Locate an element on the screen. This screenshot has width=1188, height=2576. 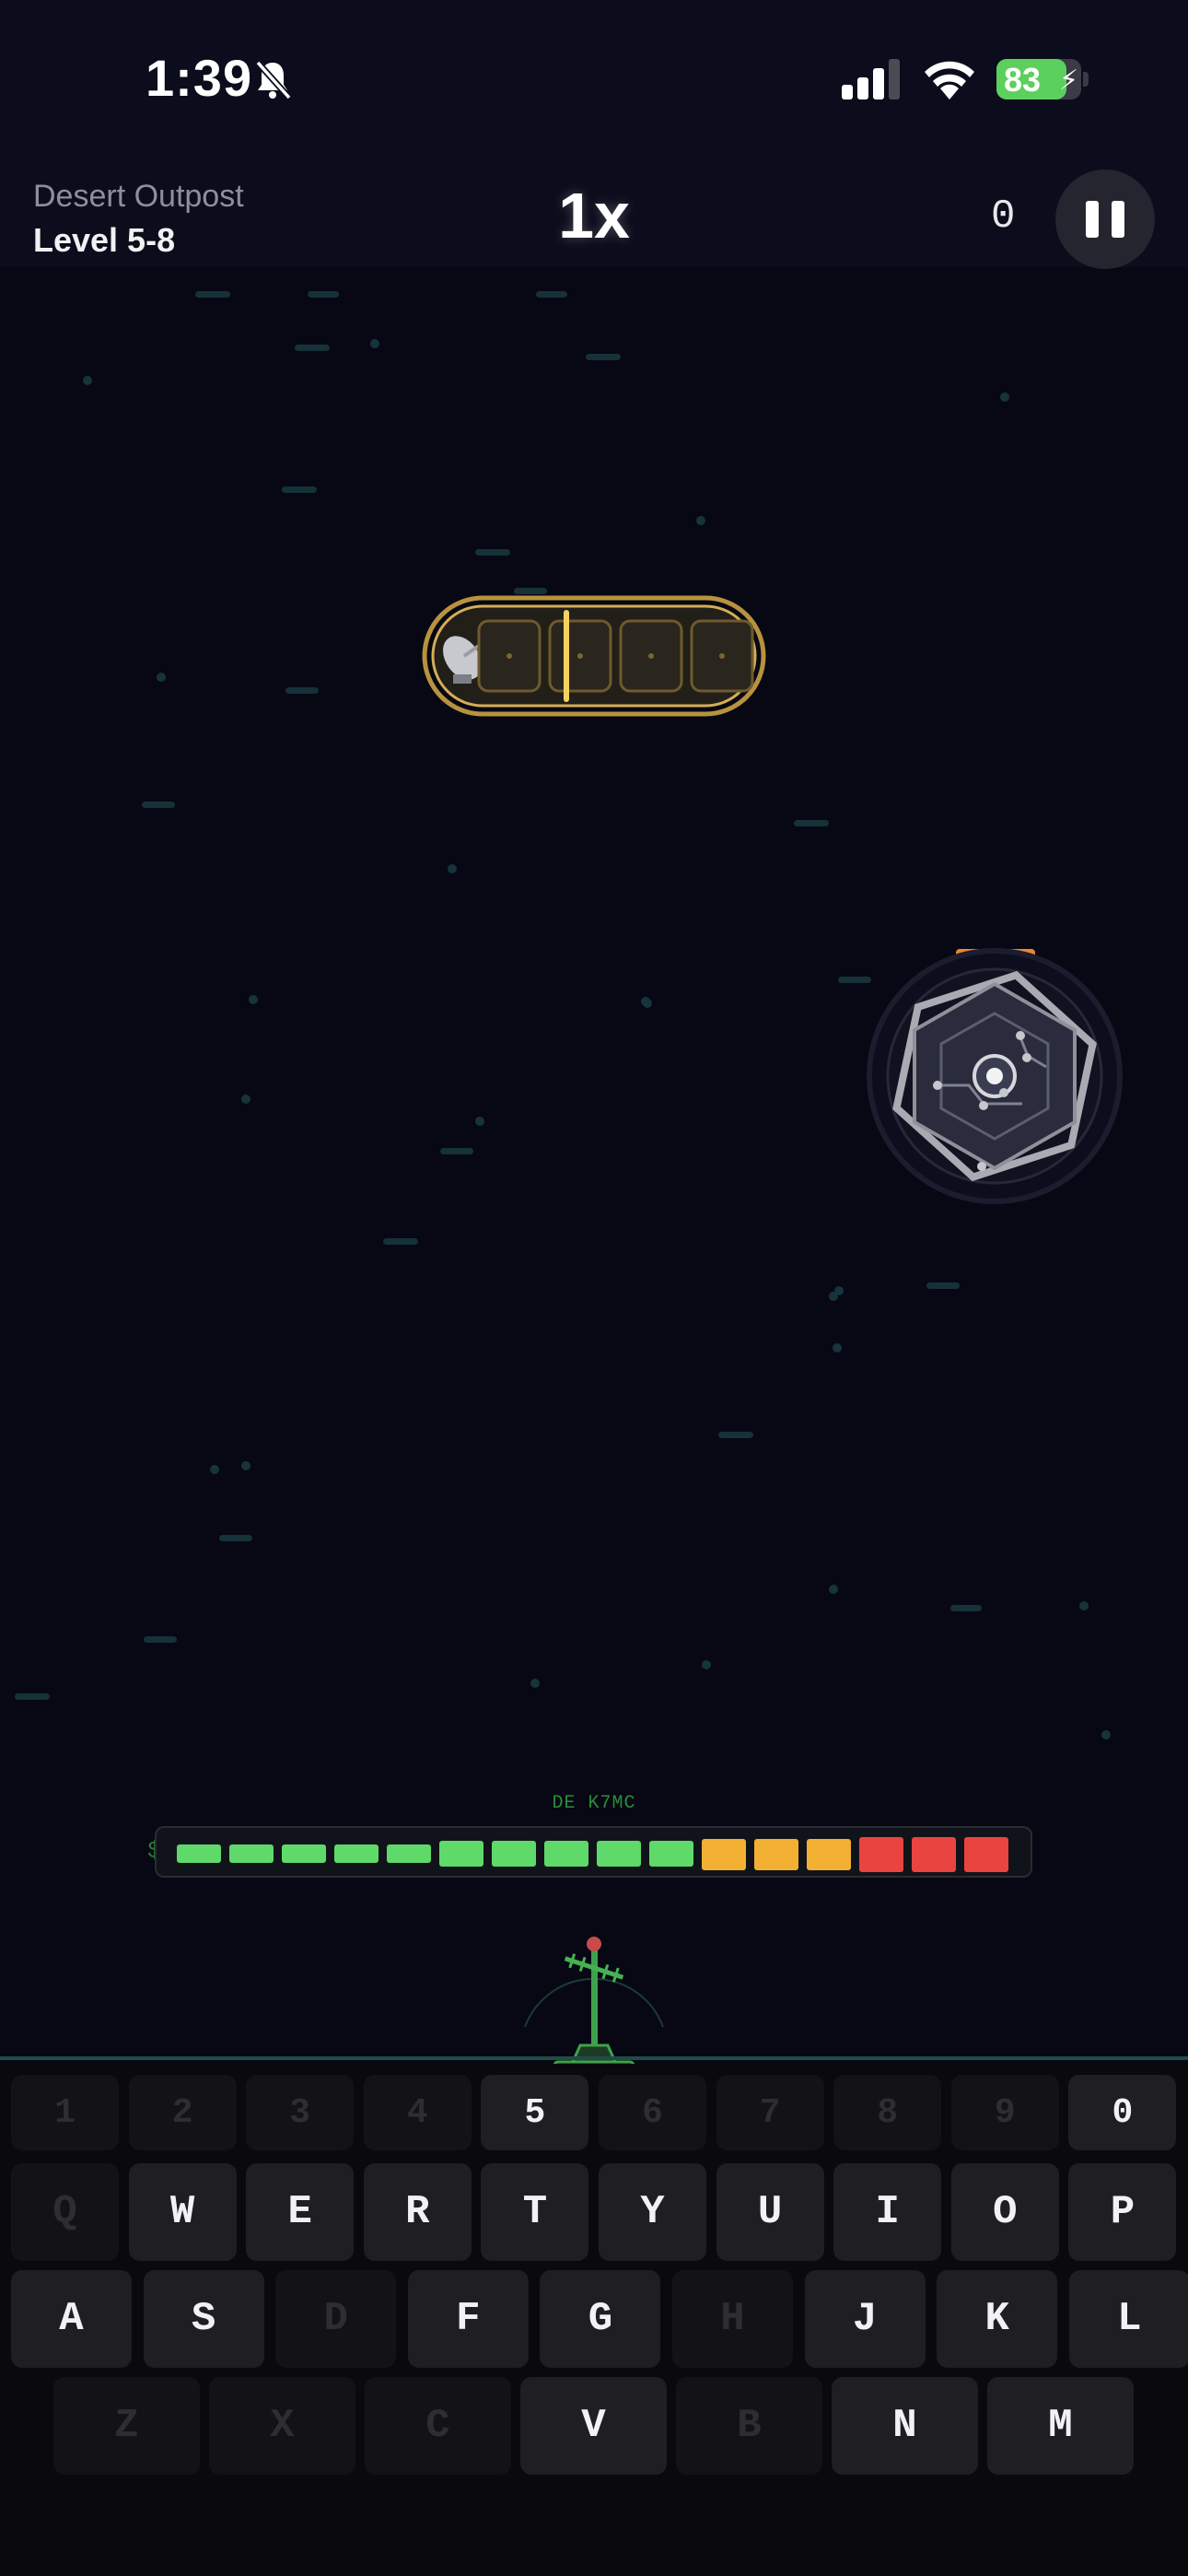
key-x: X is located at coordinates (282, 2426).